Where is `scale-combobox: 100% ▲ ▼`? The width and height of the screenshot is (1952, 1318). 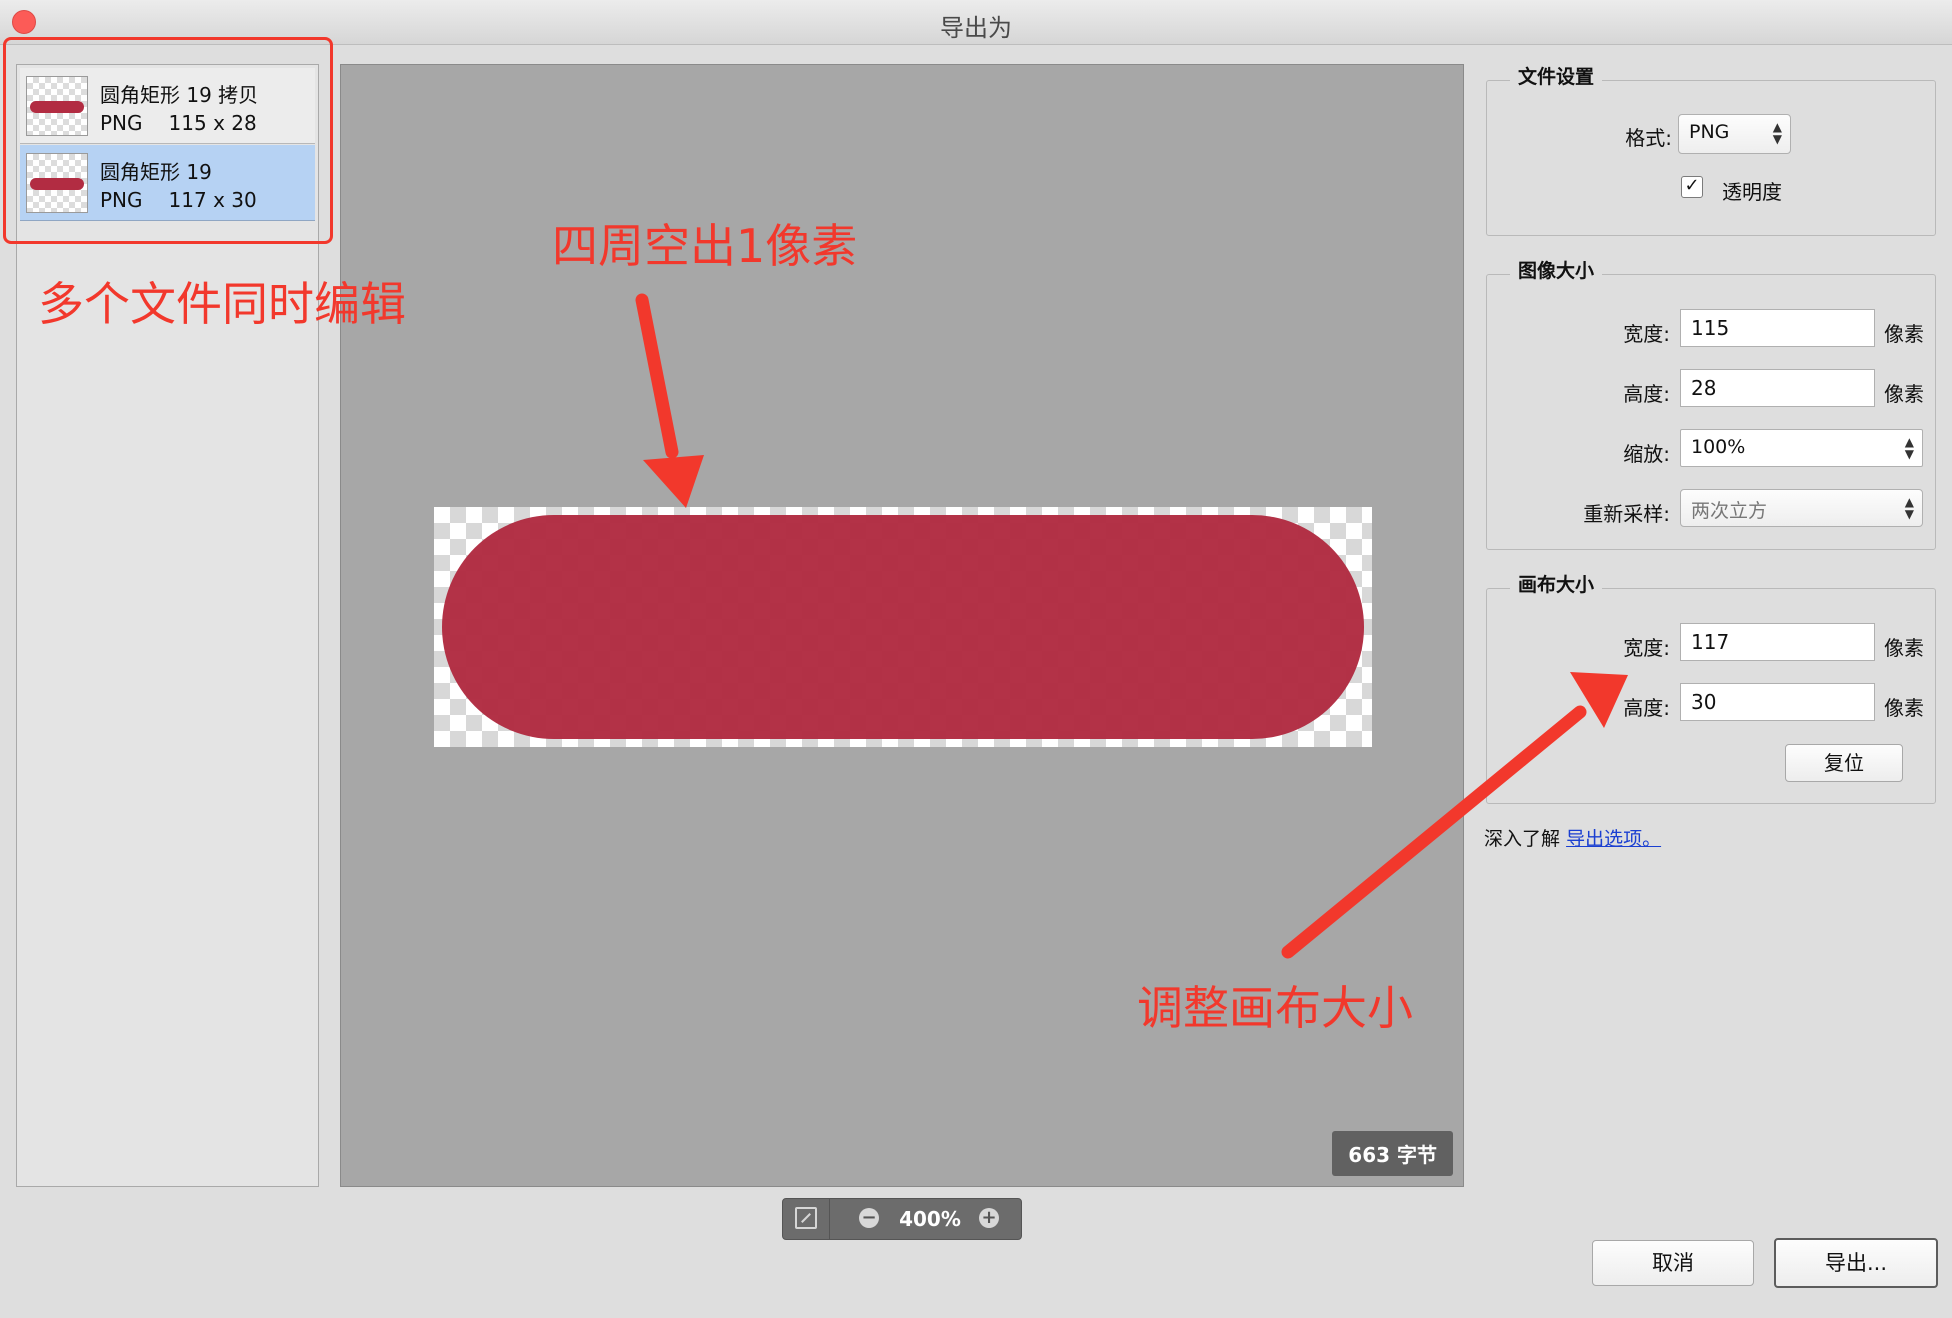
scale-combobox: 100% ▲ ▼ is located at coordinates (1801, 448).